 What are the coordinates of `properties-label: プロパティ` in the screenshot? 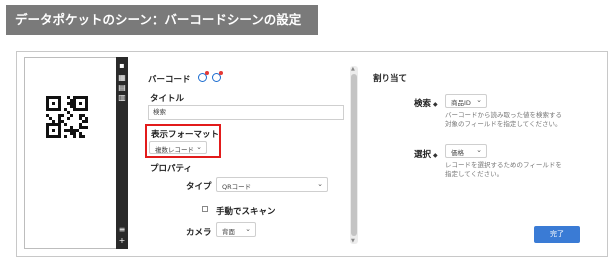 It's located at (171, 169).